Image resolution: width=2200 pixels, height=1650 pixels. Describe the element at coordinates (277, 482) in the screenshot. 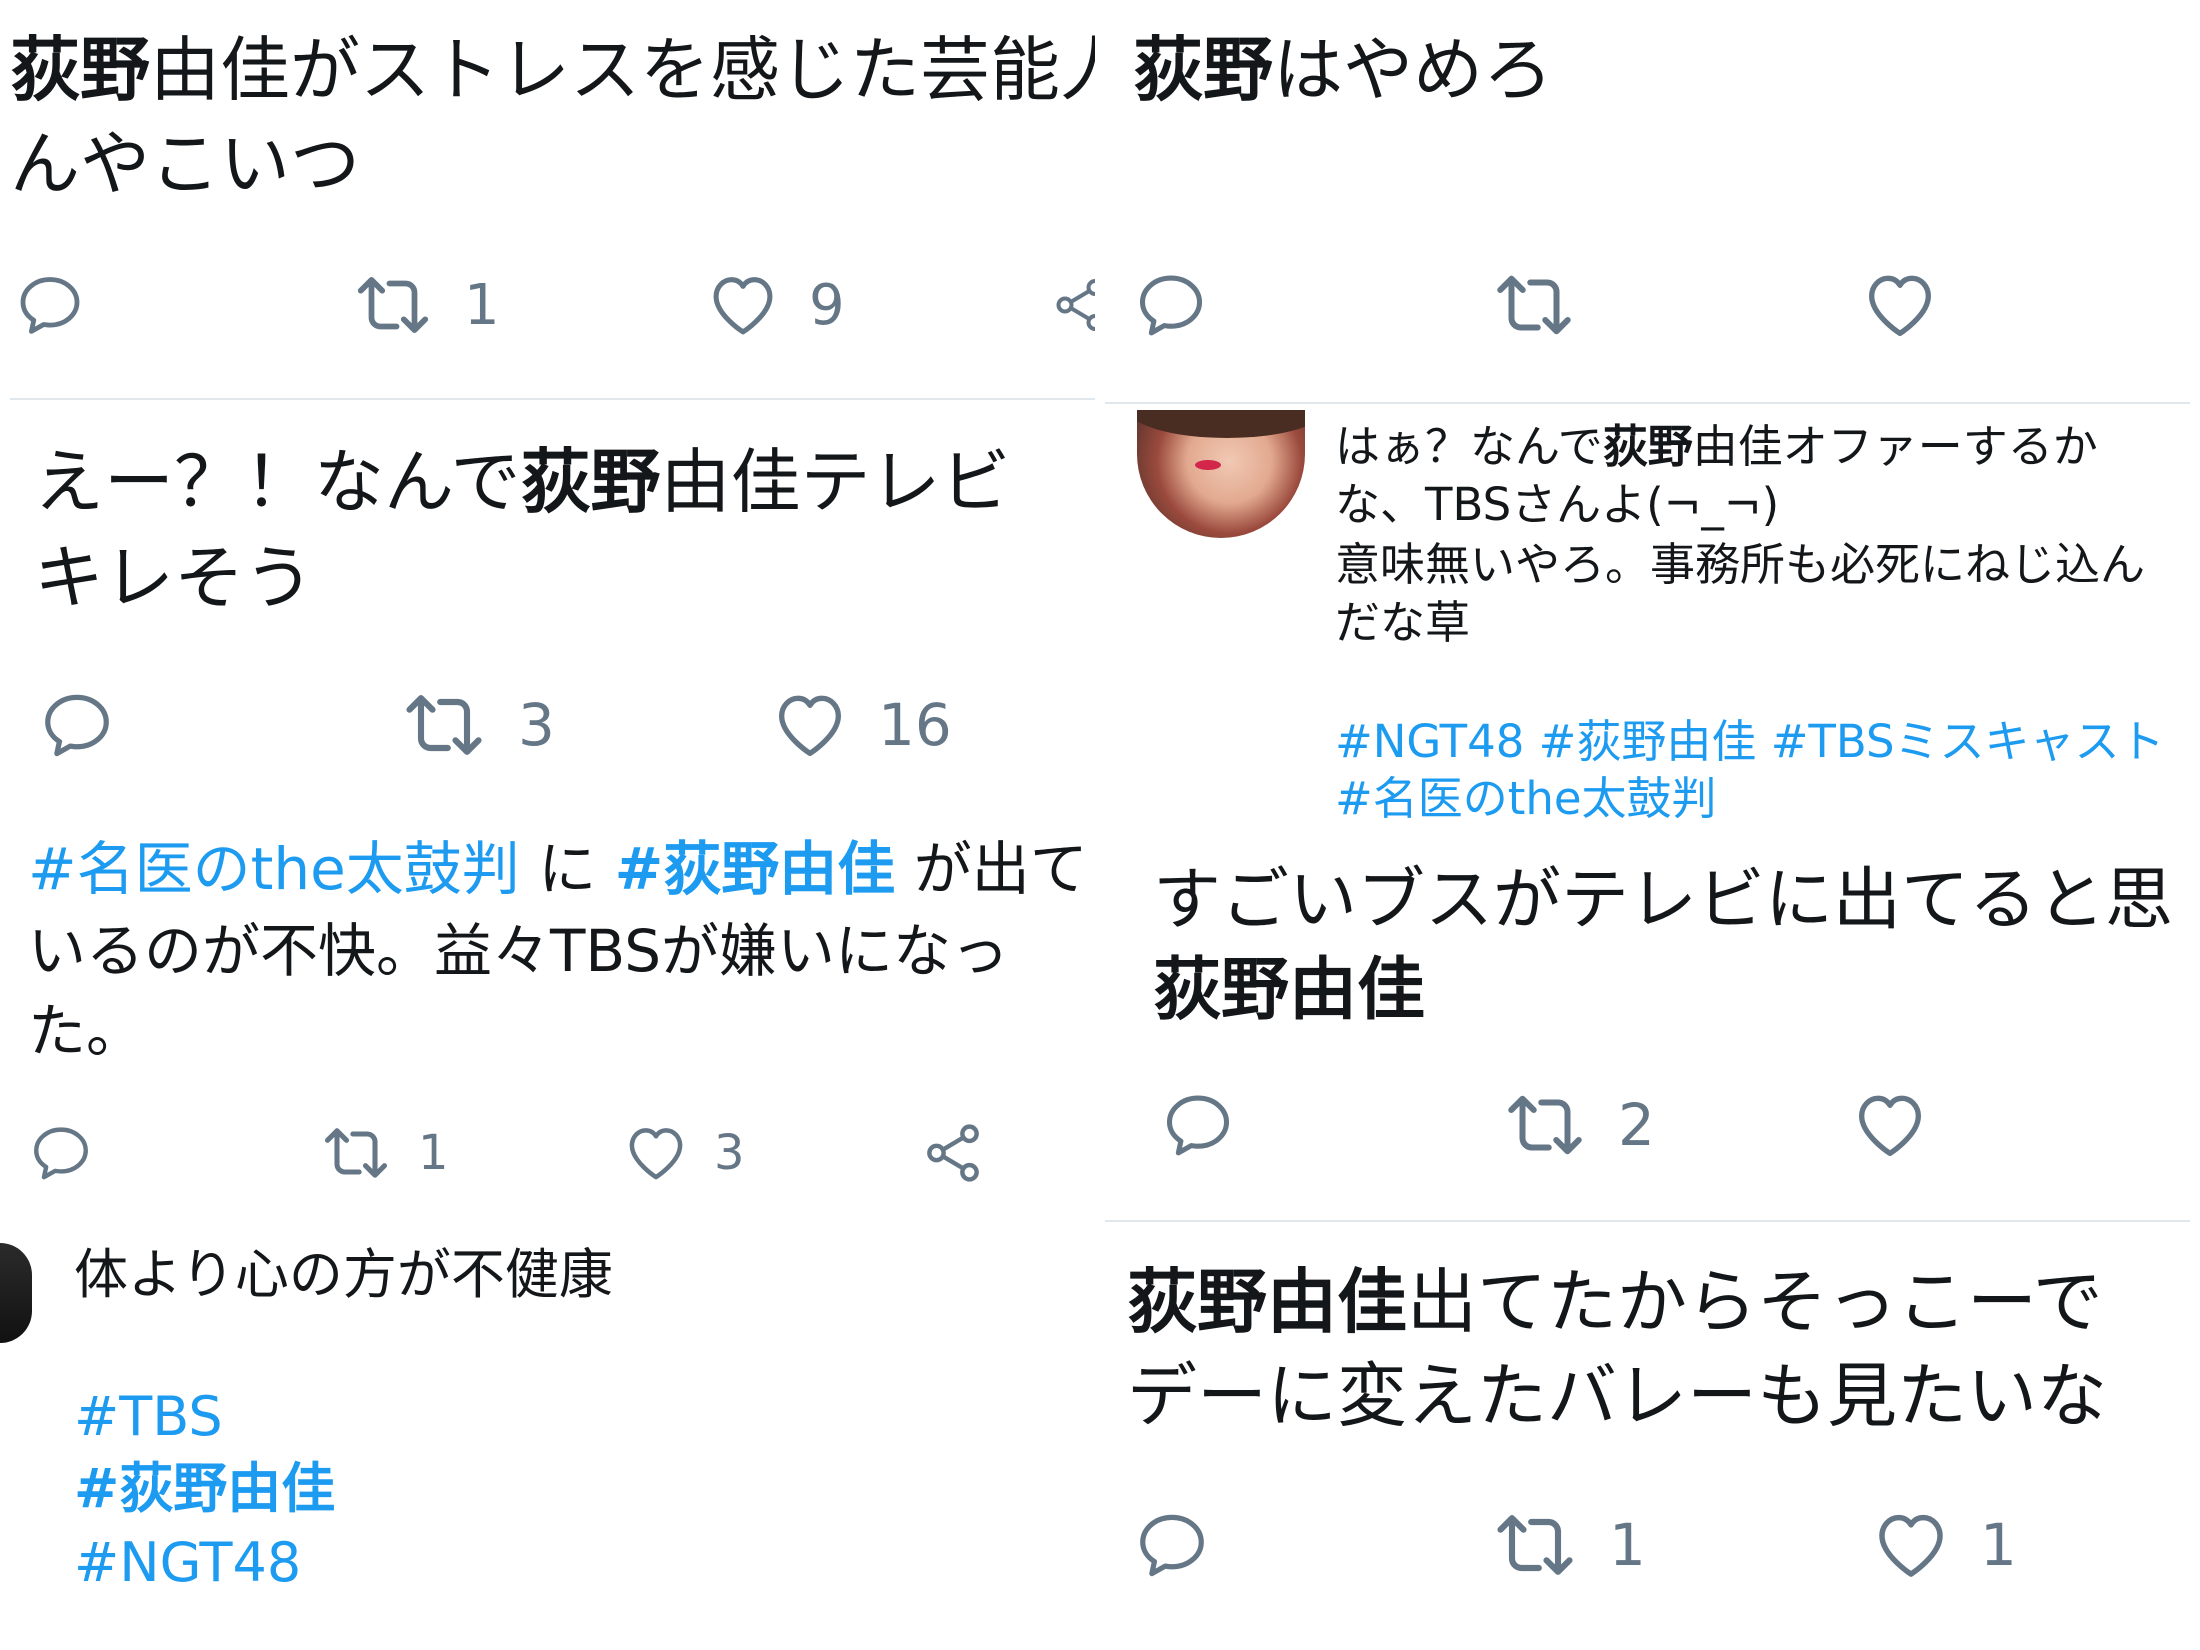

I see `tweet-3-line1-a: えー？！なんで` at that location.